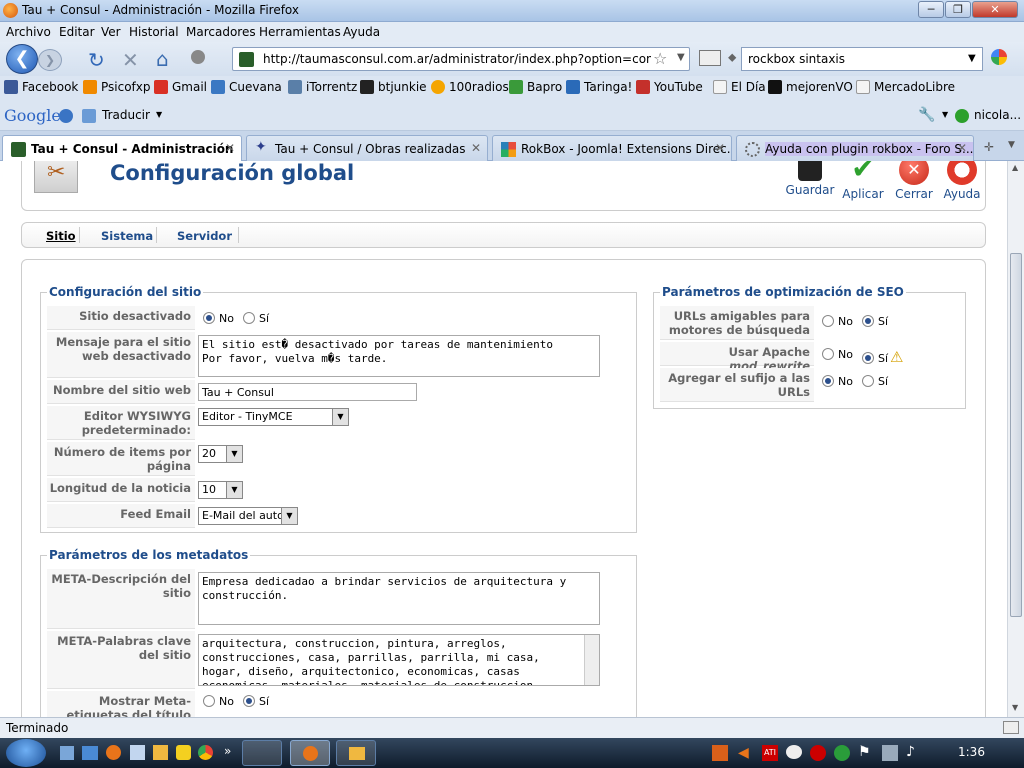 This screenshot has height=768, width=1024. What do you see at coordinates (307, 392) in the screenshot?
I see `sitename-input: Tau + Consul` at bounding box center [307, 392].